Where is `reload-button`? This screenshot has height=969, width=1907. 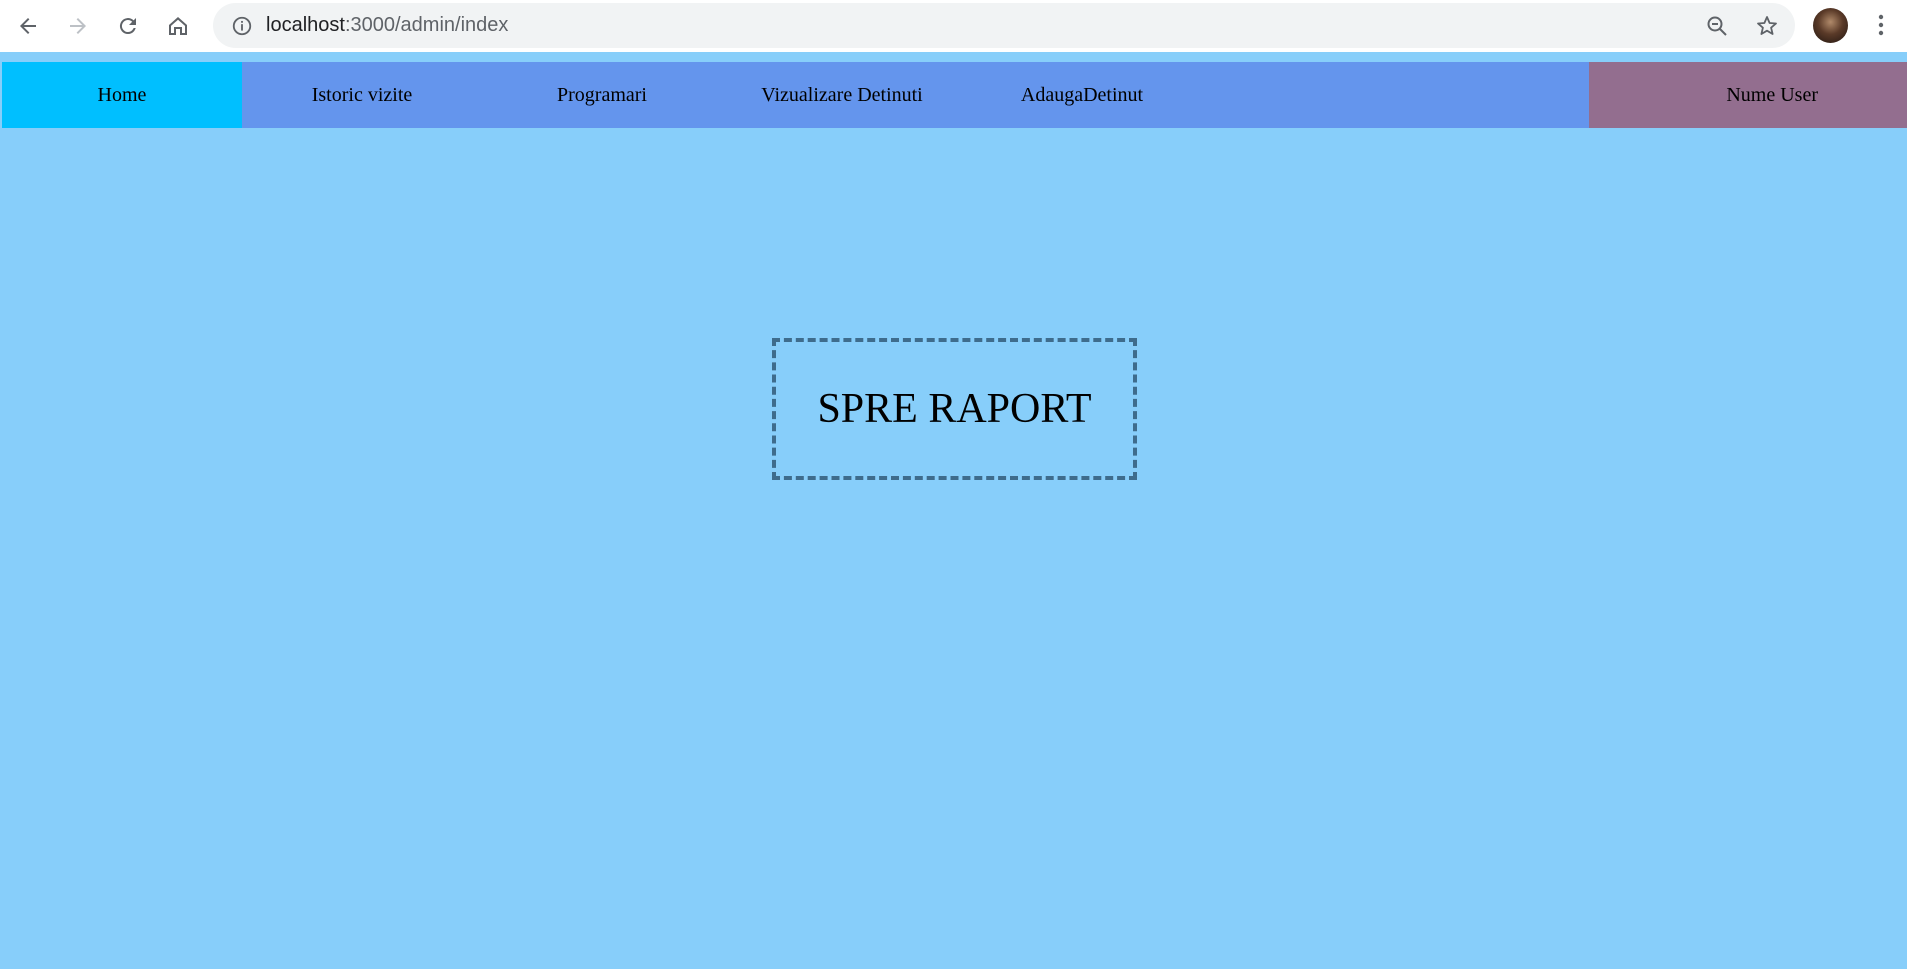 reload-button is located at coordinates (128, 26).